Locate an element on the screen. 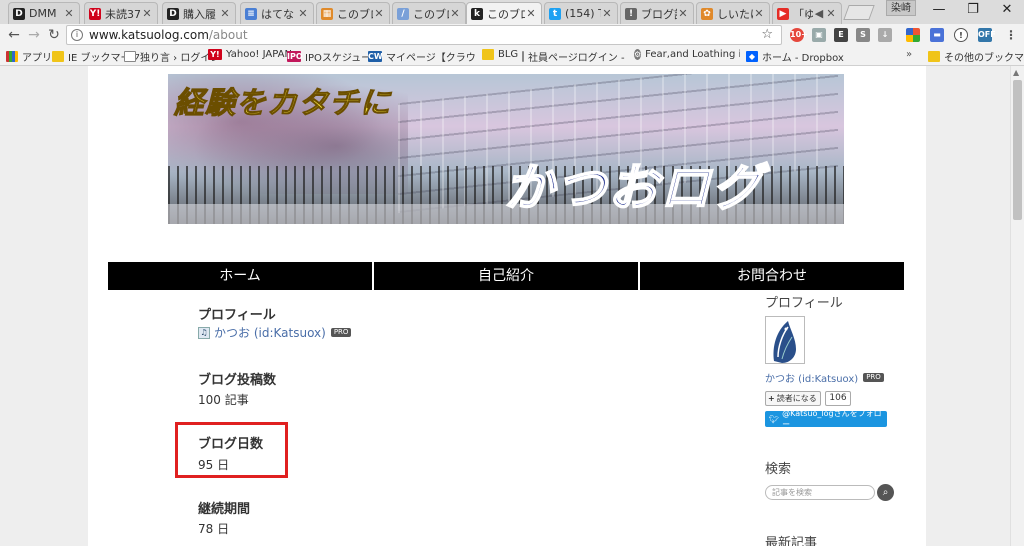 The width and height of the screenshot is (1024, 546). color-extension-icon is located at coordinates (913, 35).